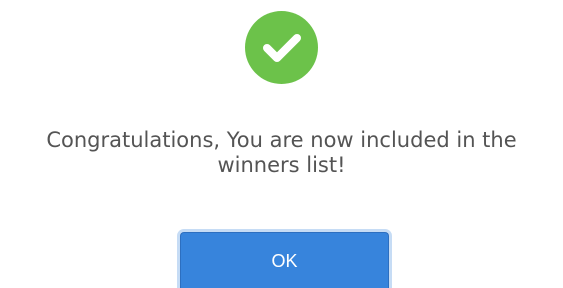 The width and height of the screenshot is (563, 288). I want to click on check-circle-icon, so click(281, 47).